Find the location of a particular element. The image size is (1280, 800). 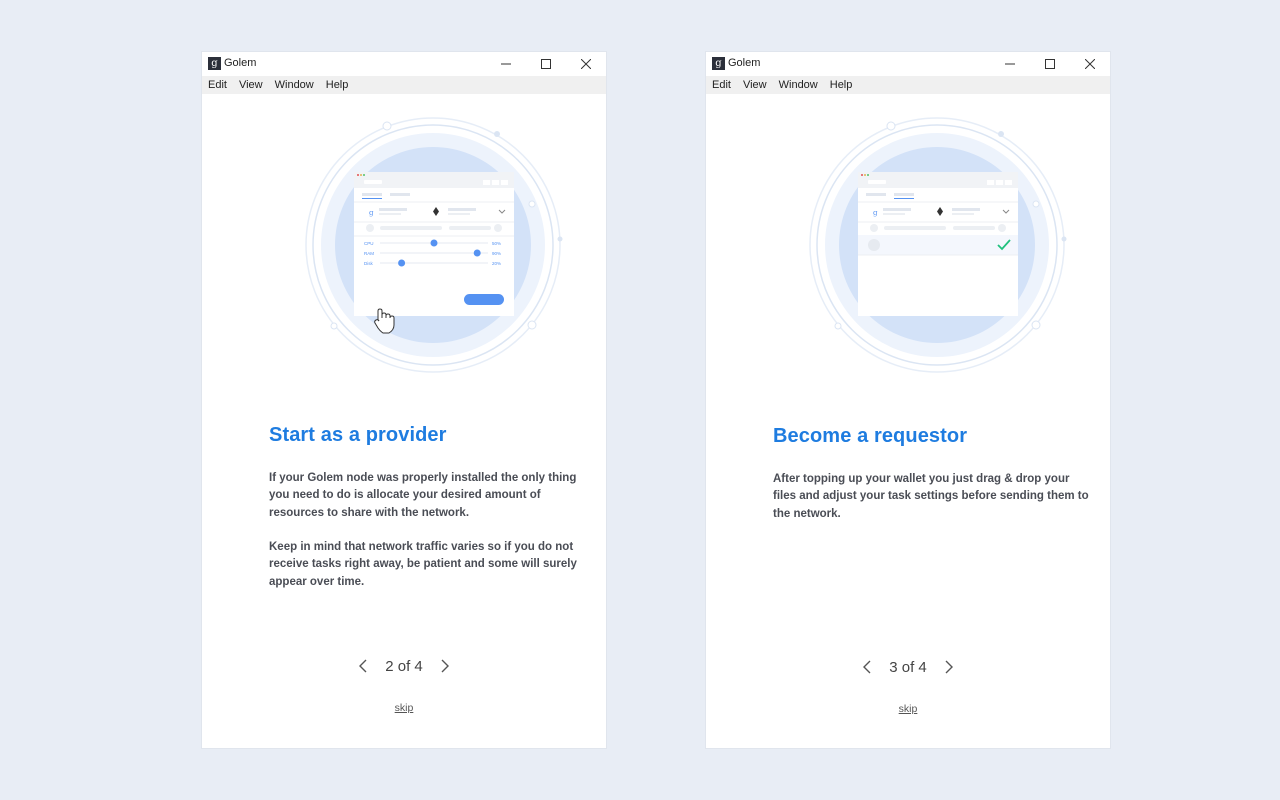

slider-value-ram: 90% is located at coordinates (496, 253).